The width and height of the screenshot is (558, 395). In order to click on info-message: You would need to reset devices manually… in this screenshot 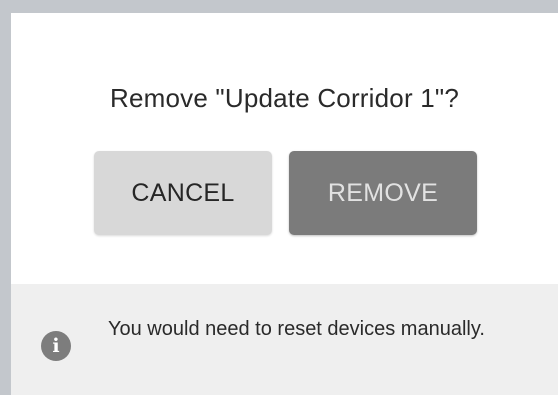, I will do `click(296, 329)`.